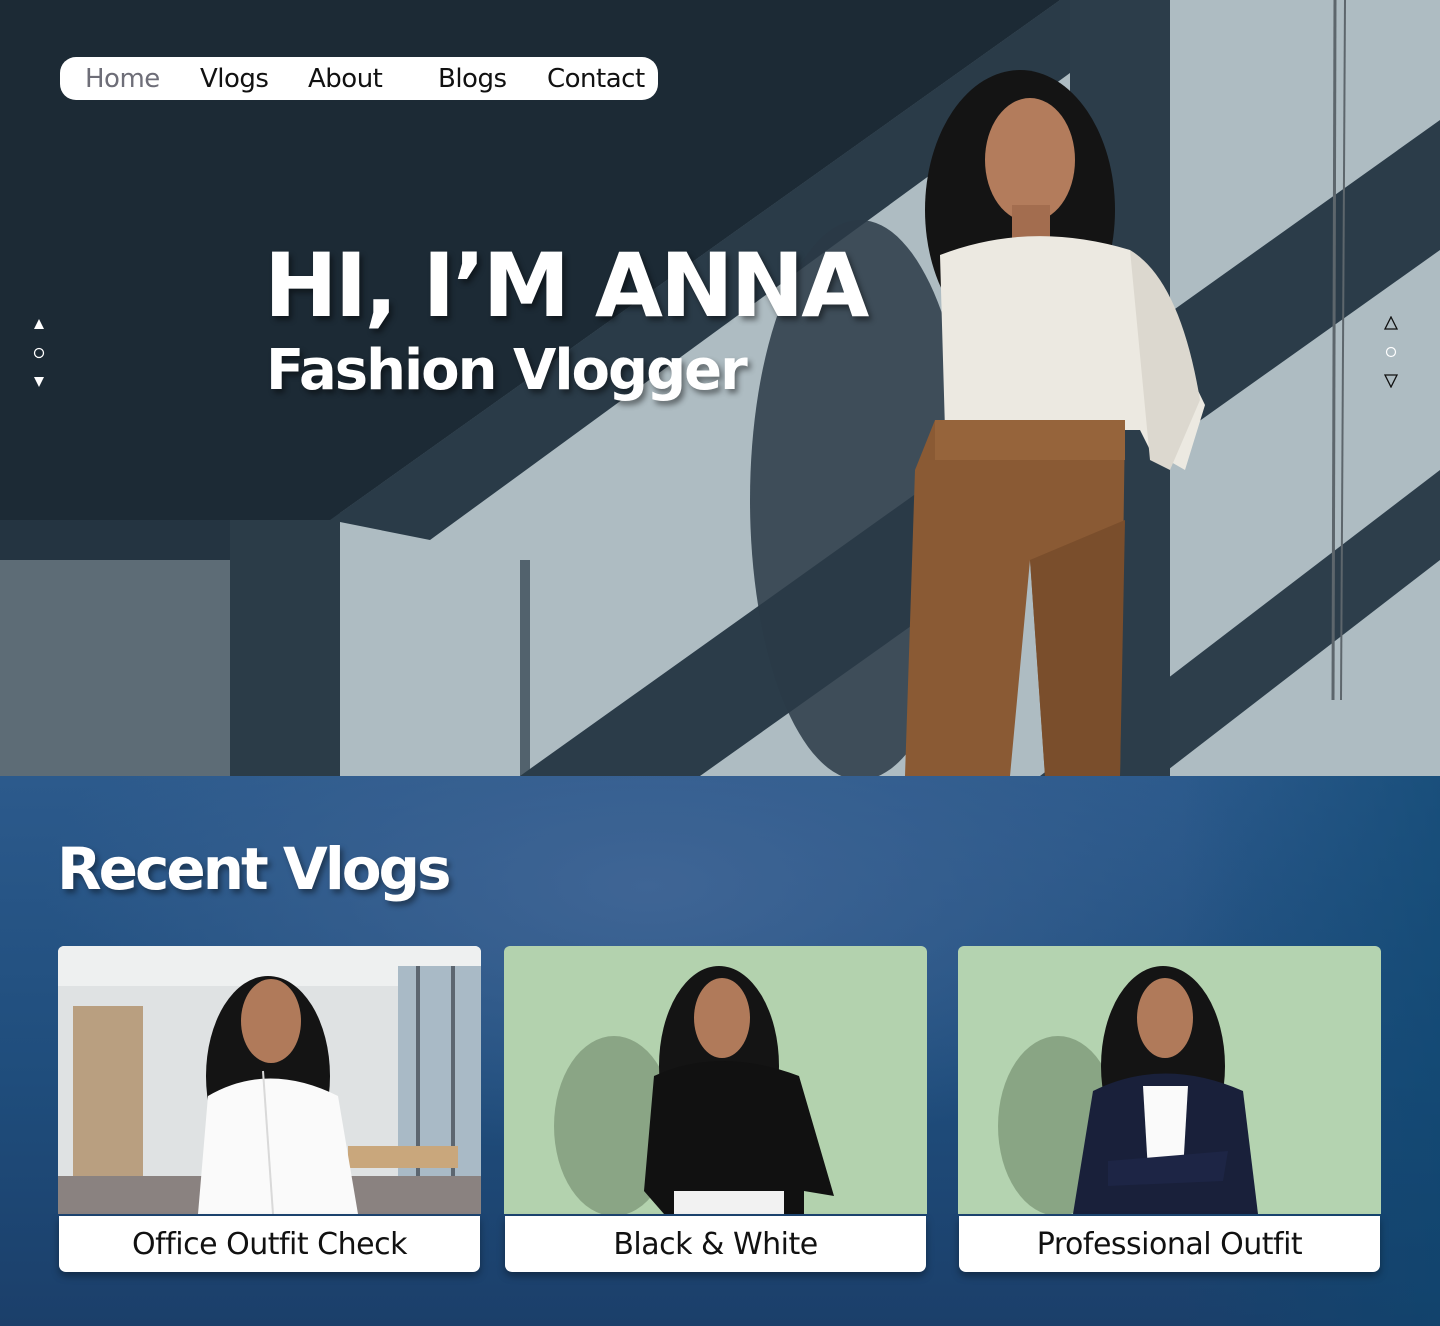  What do you see at coordinates (596, 79) in the screenshot?
I see `nav-contact: Contact` at bounding box center [596, 79].